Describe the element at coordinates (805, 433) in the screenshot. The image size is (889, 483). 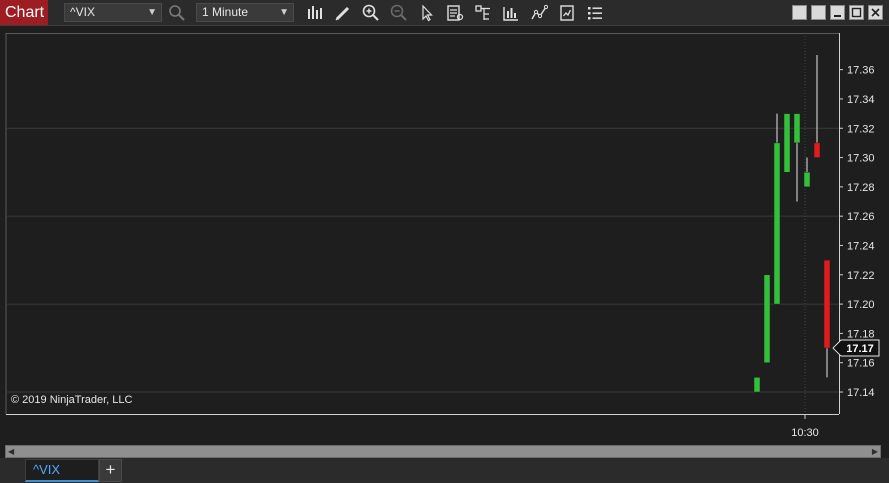
I see `x-tick-label: 10:30` at that location.